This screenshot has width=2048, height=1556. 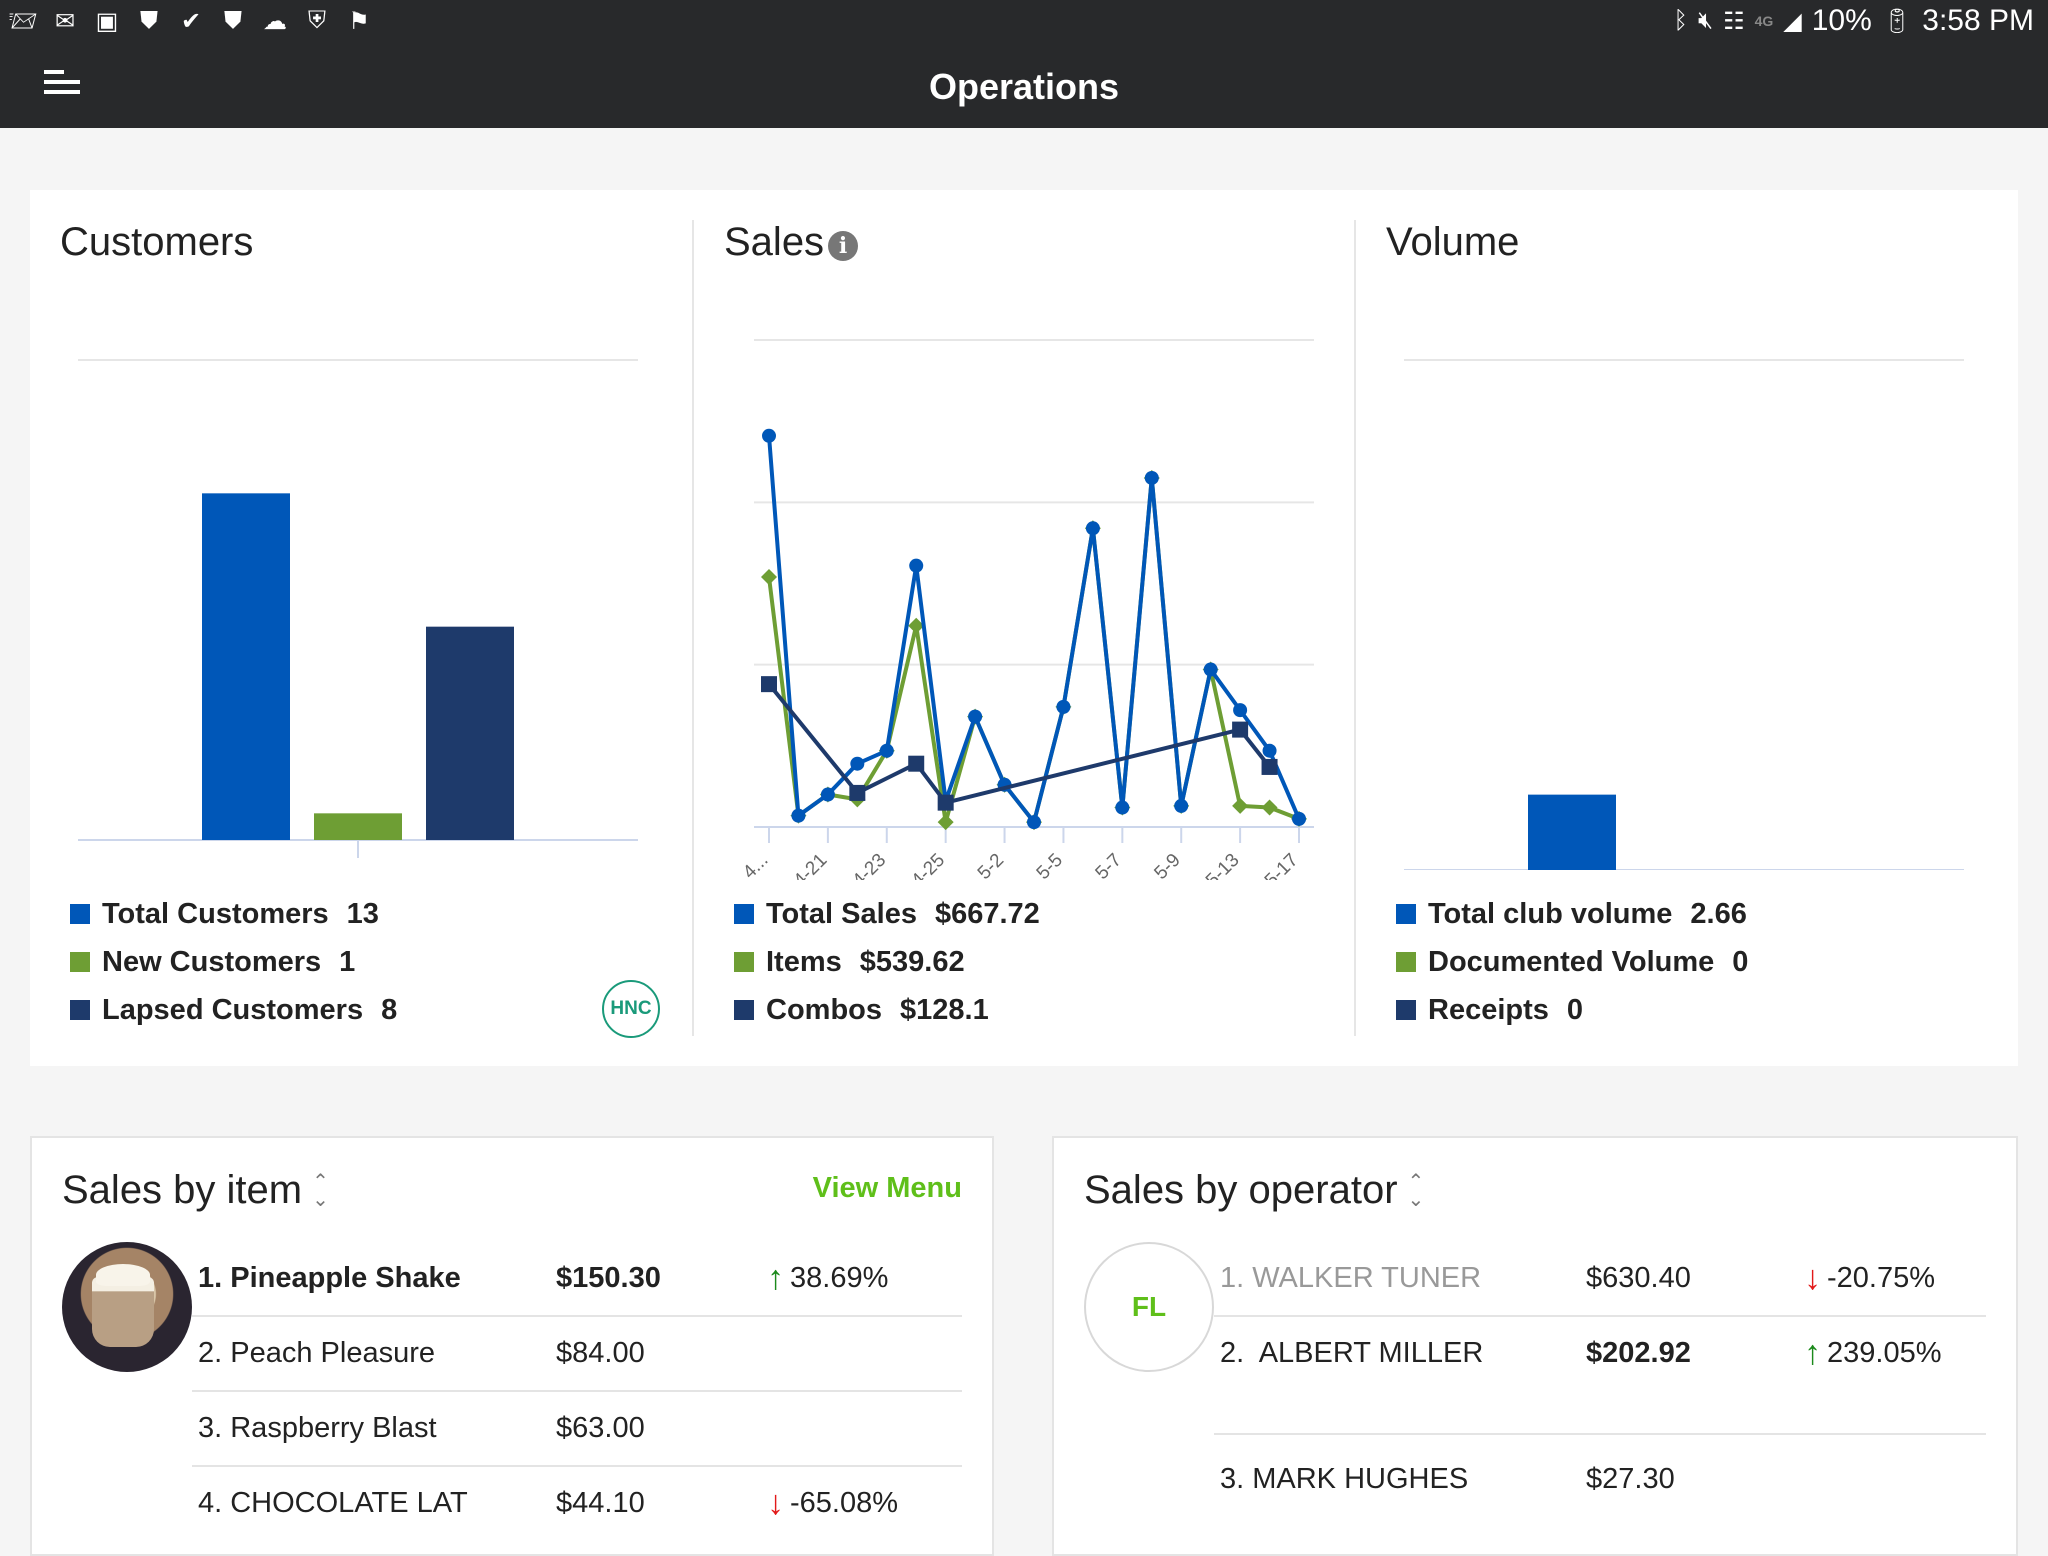 What do you see at coordinates (1684, 614) in the screenshot?
I see `volume-bar-chart` at bounding box center [1684, 614].